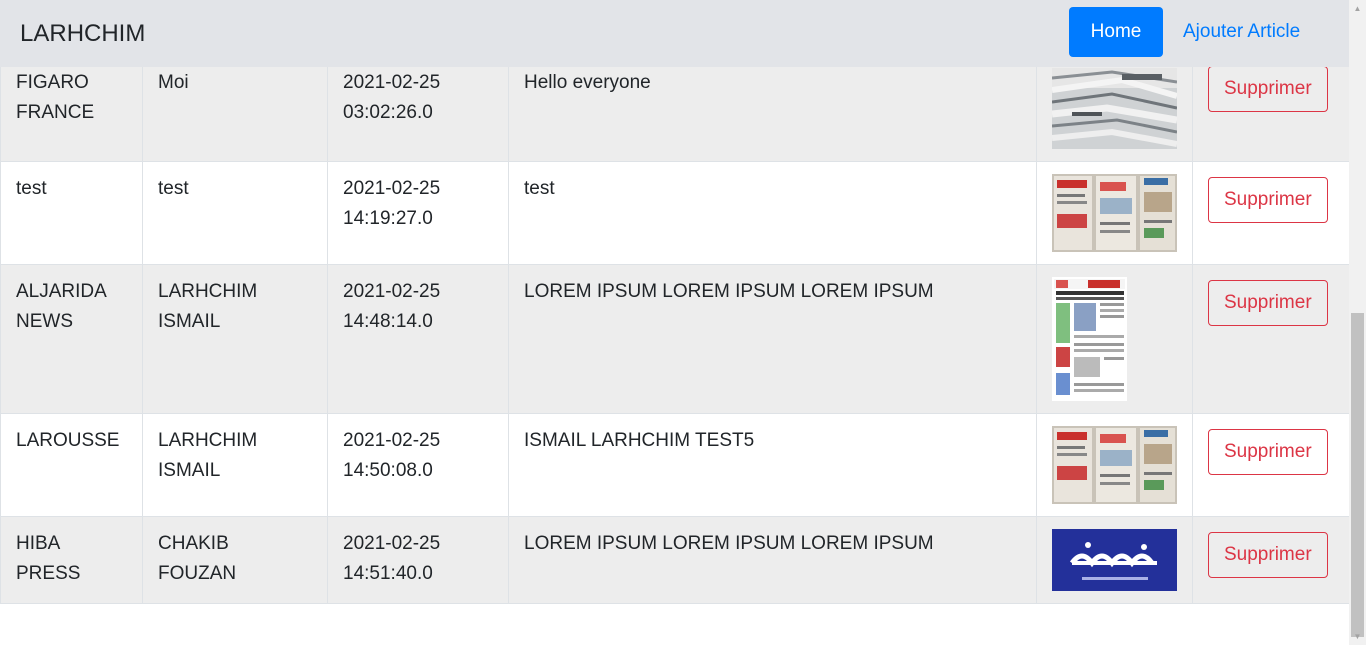 Image resolution: width=1366 pixels, height=645 pixels. I want to click on source-cell: HIBA PRESS, so click(71, 560).